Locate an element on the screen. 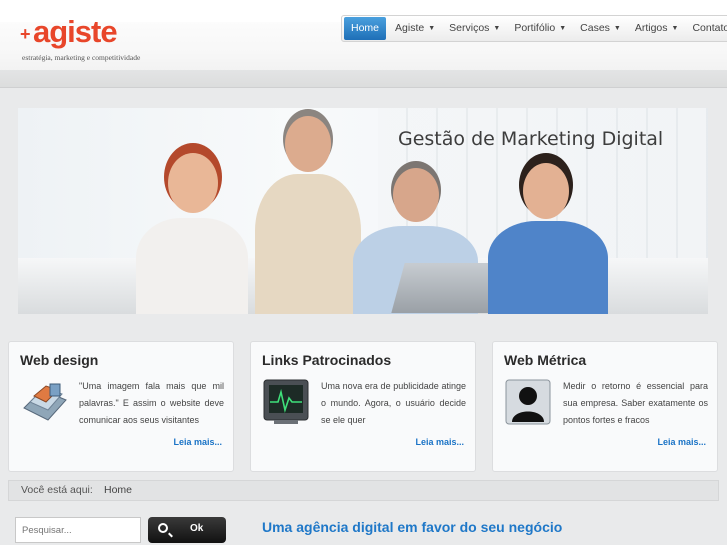 This screenshot has width=727, height=545. logo-tagline: estratégia, marketing e competitividade is located at coordinates (81, 57).